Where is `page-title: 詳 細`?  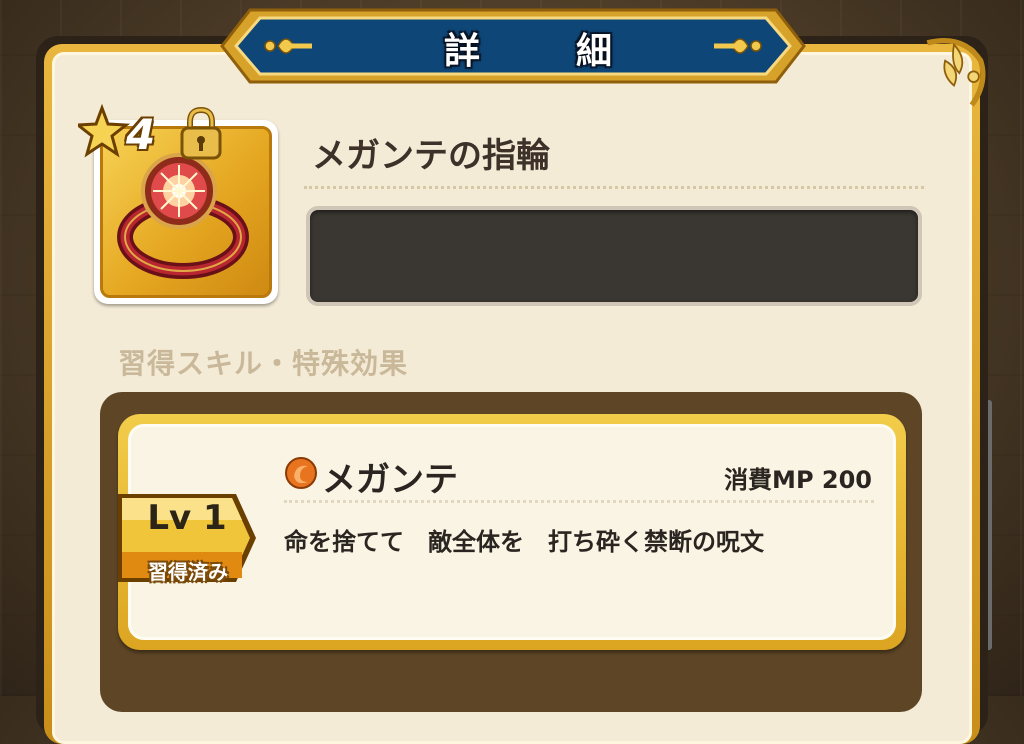 page-title: 詳 細 is located at coordinates (542, 51).